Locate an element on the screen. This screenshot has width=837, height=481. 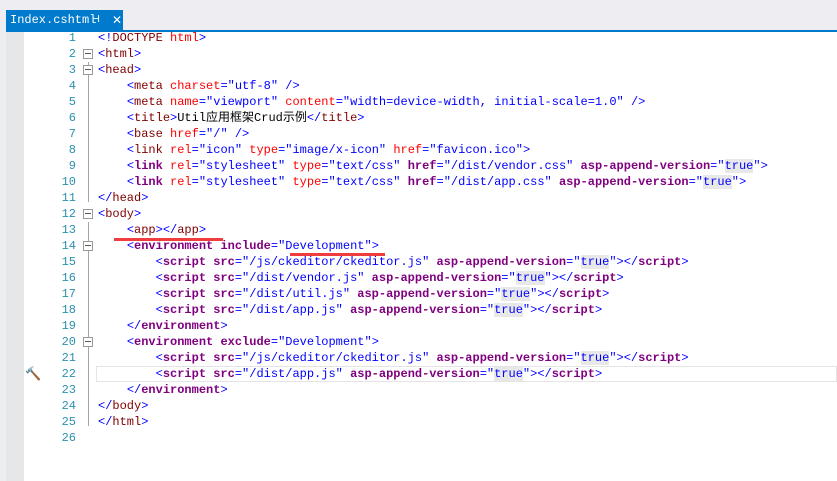
code-line: 20 <environment exclude="Development"> is located at coordinates (430, 342).